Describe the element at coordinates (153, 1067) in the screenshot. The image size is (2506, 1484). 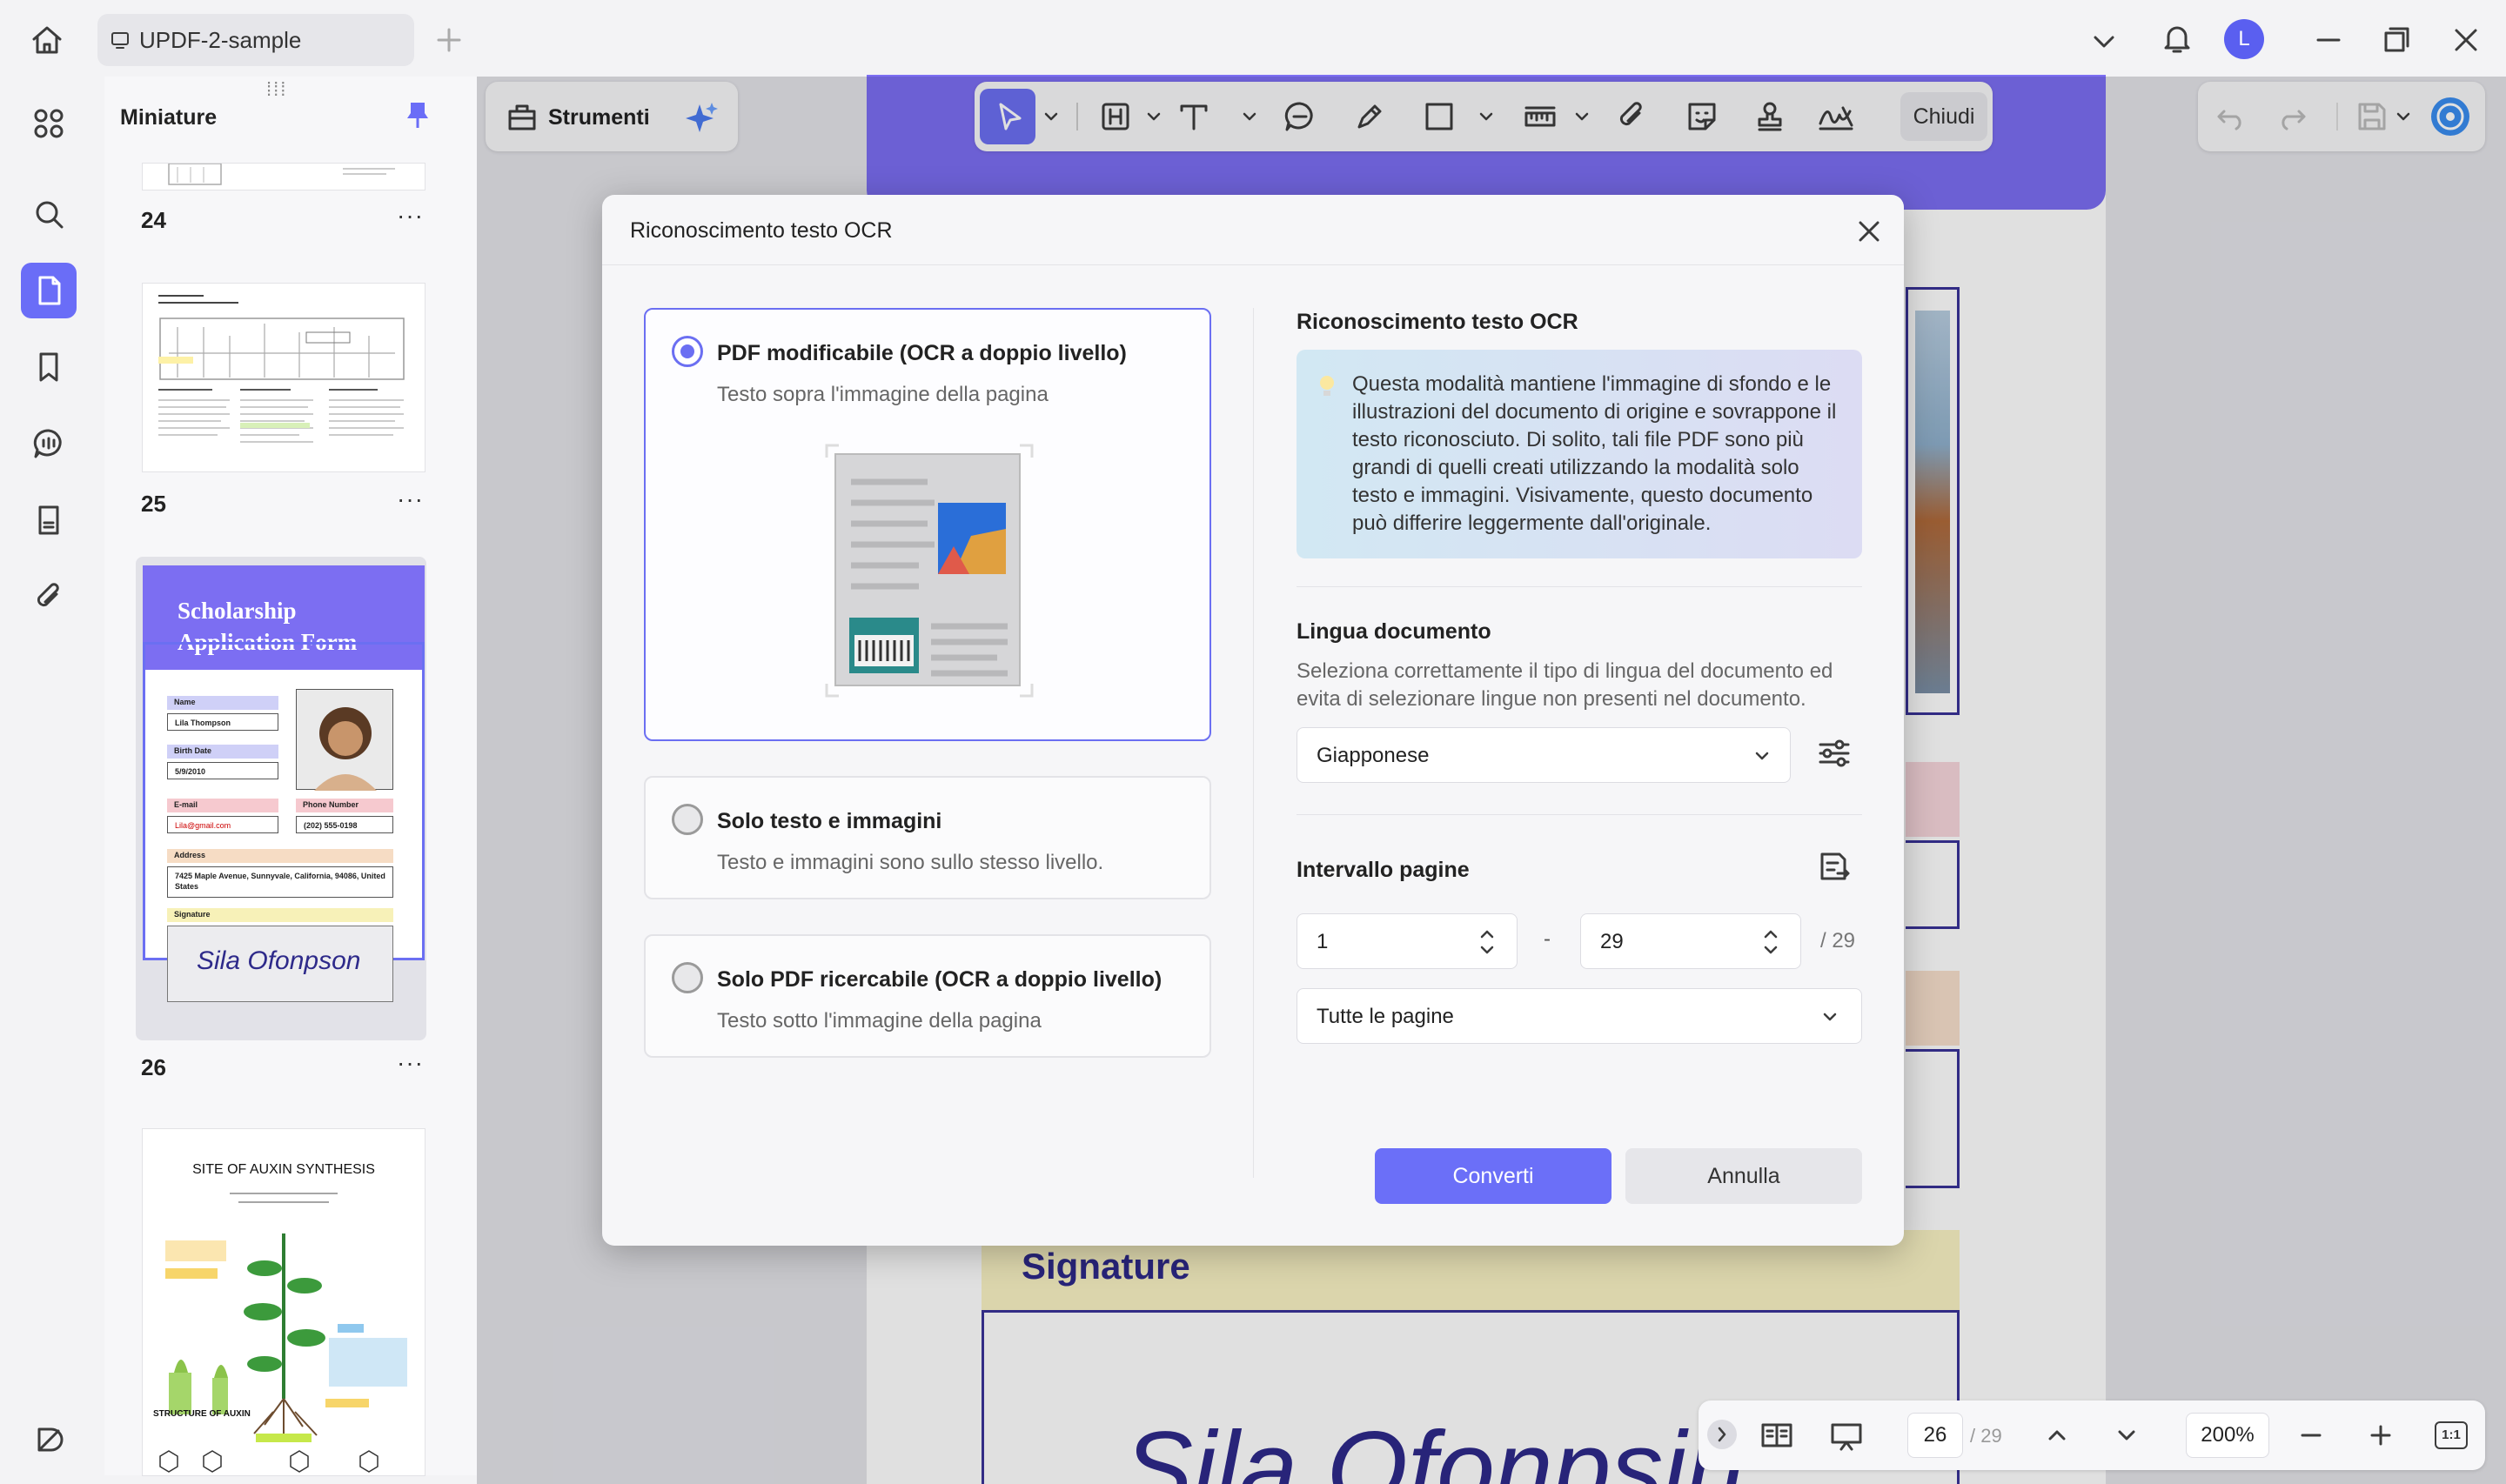
I see `page-number: 26` at that location.